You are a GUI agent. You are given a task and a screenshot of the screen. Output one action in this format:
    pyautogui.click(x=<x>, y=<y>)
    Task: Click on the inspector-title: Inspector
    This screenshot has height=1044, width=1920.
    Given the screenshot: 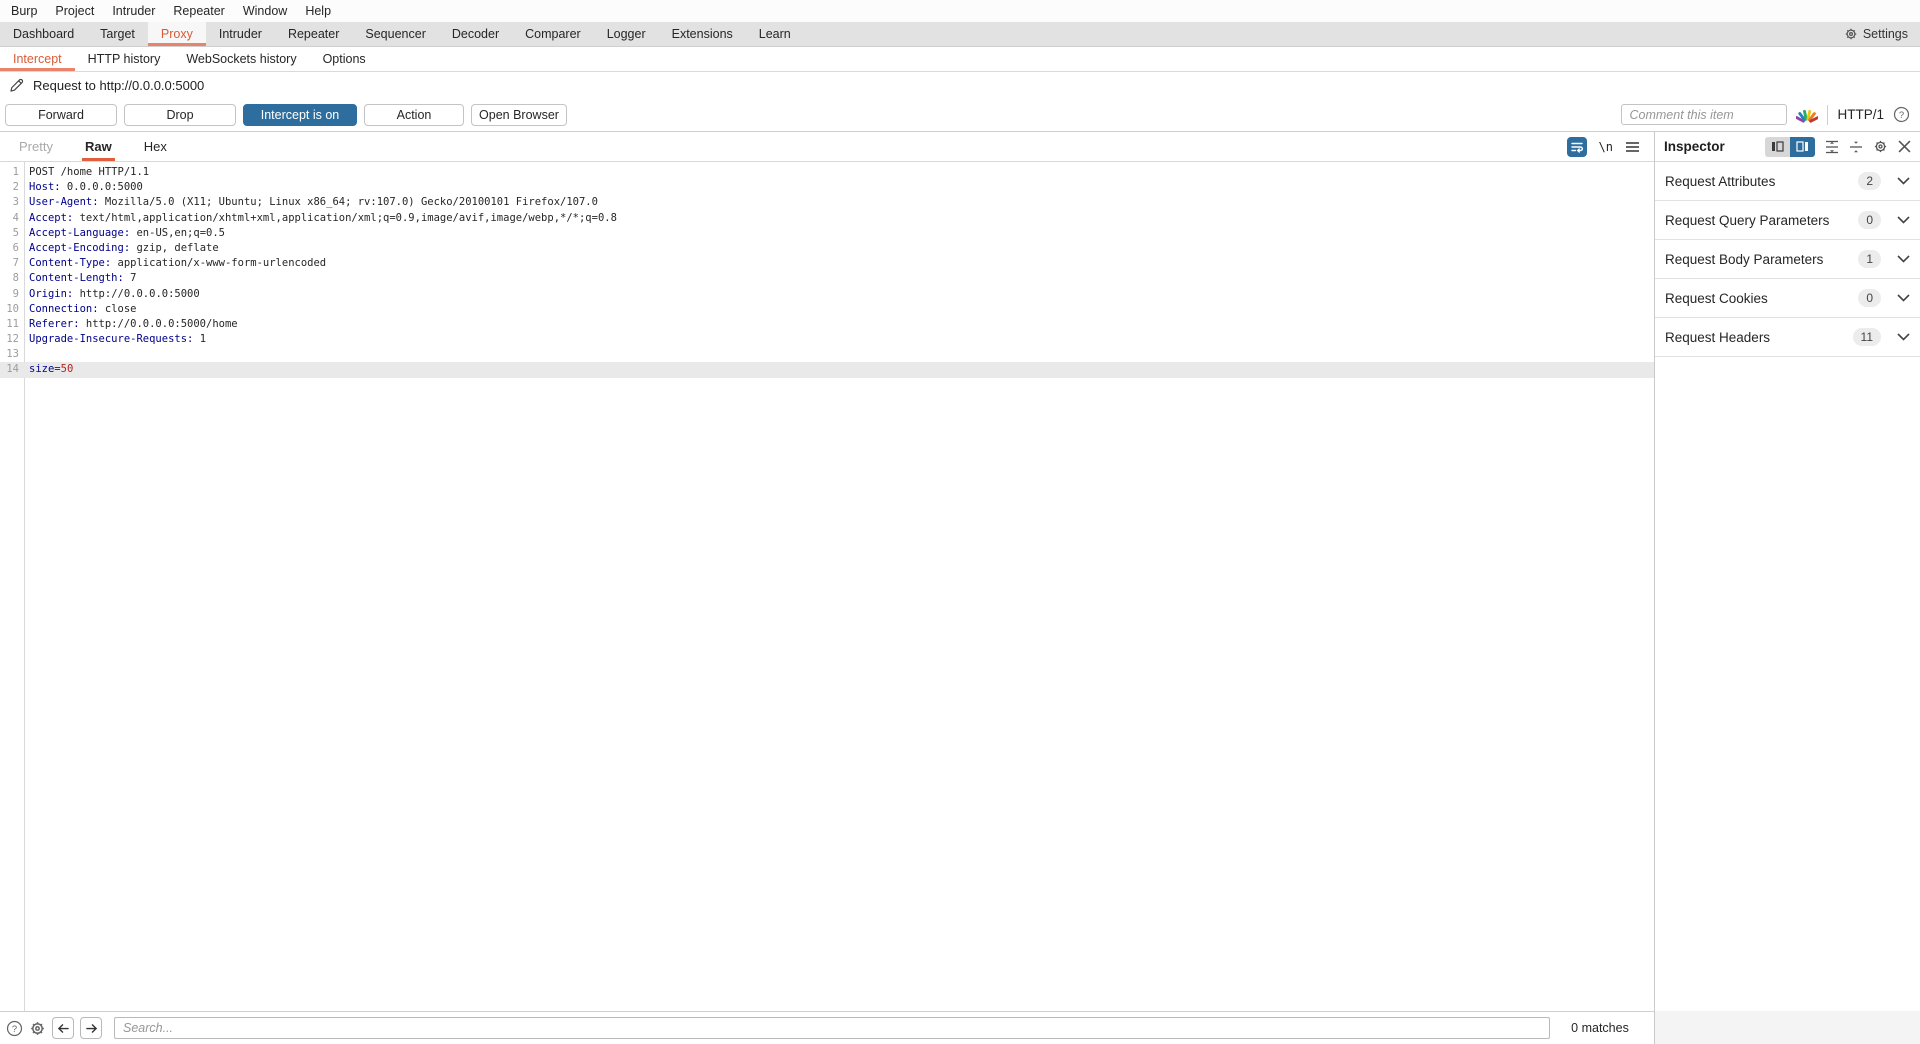 What is the action you would take?
    pyautogui.click(x=1694, y=146)
    